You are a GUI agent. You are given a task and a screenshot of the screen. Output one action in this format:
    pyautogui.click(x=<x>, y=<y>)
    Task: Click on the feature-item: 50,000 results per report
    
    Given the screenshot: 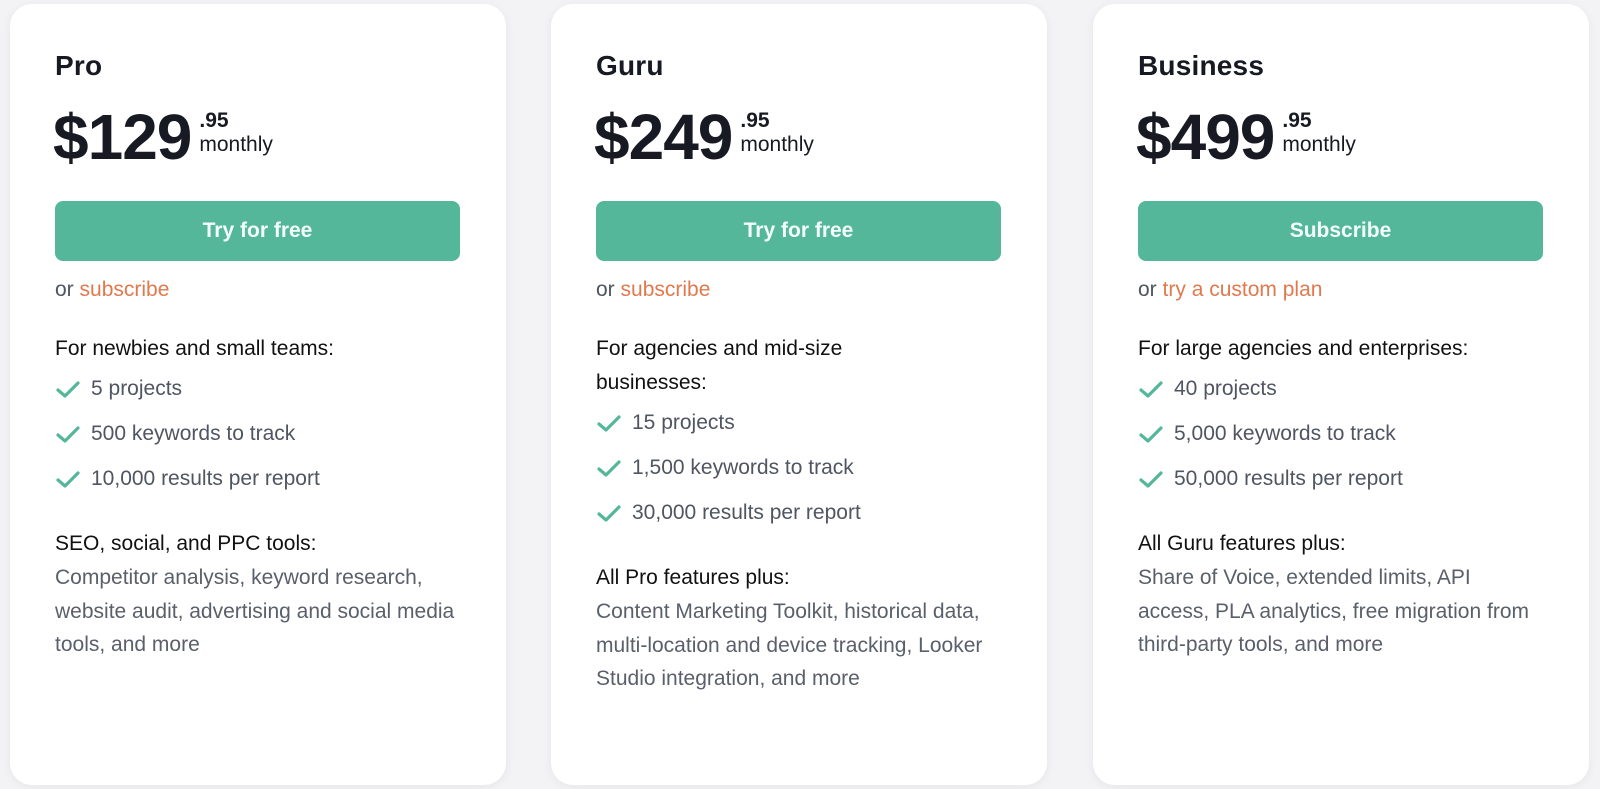 What is the action you would take?
    pyautogui.click(x=1348, y=478)
    